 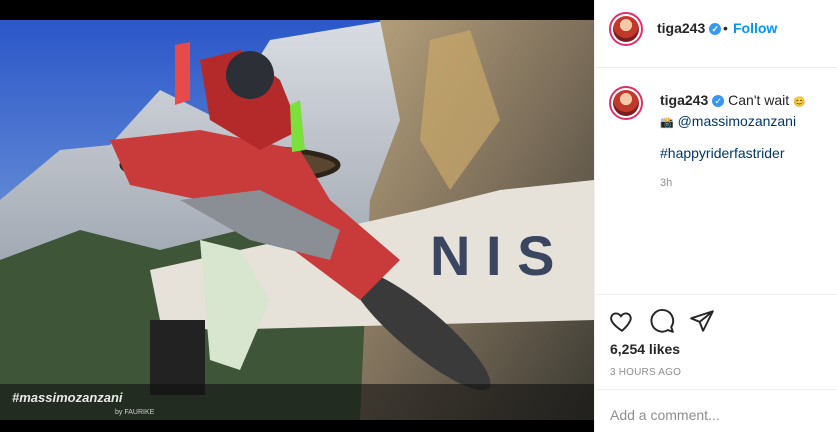 I want to click on comment-input, so click(x=715, y=415).